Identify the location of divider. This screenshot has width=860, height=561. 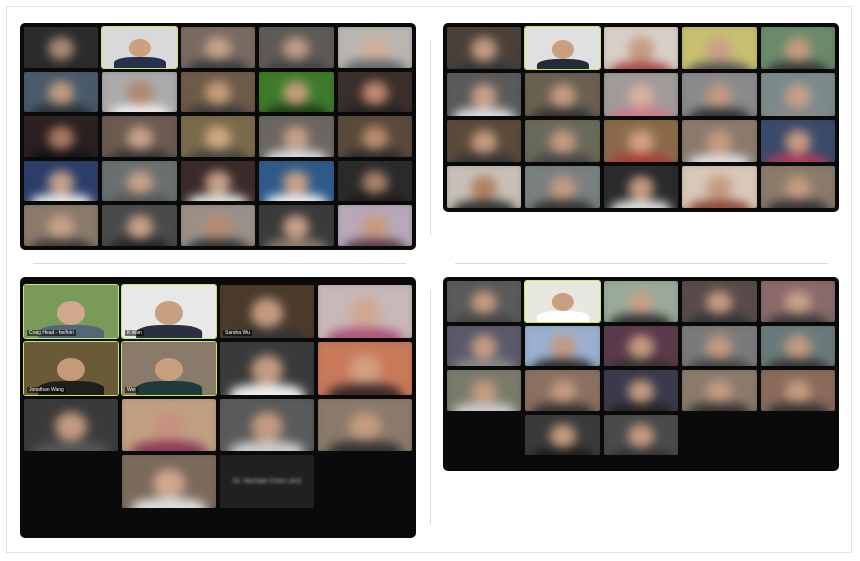
(641, 263).